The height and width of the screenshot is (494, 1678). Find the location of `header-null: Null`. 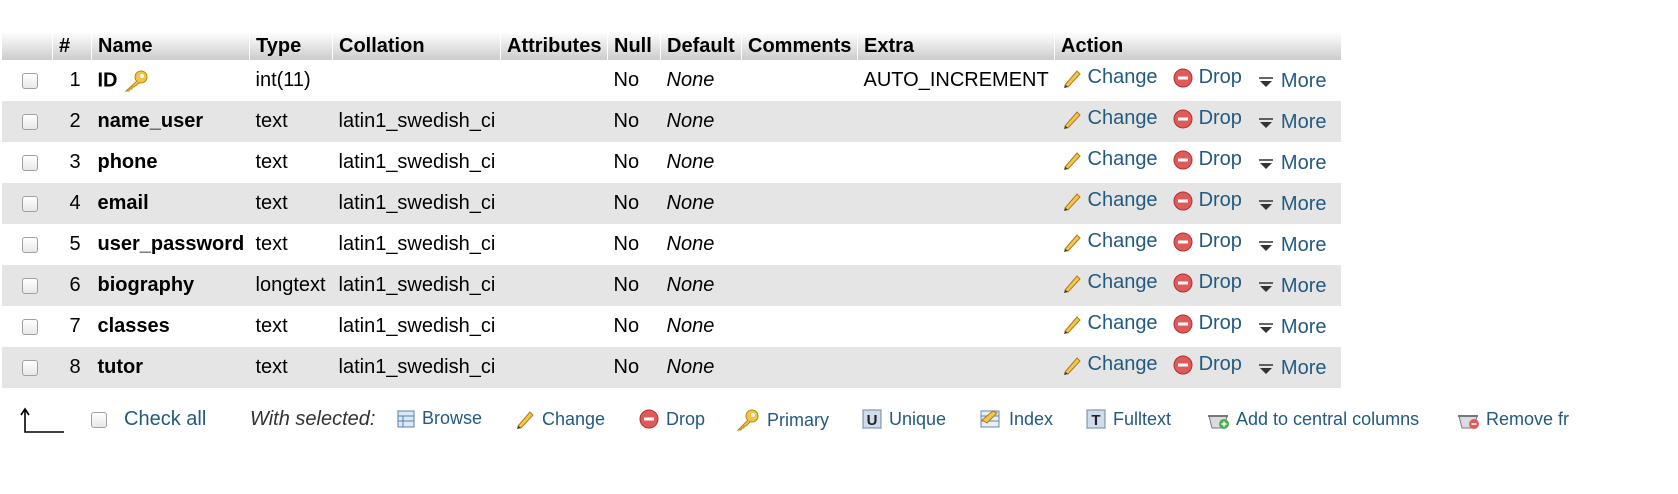

header-null: Null is located at coordinates (634, 46).